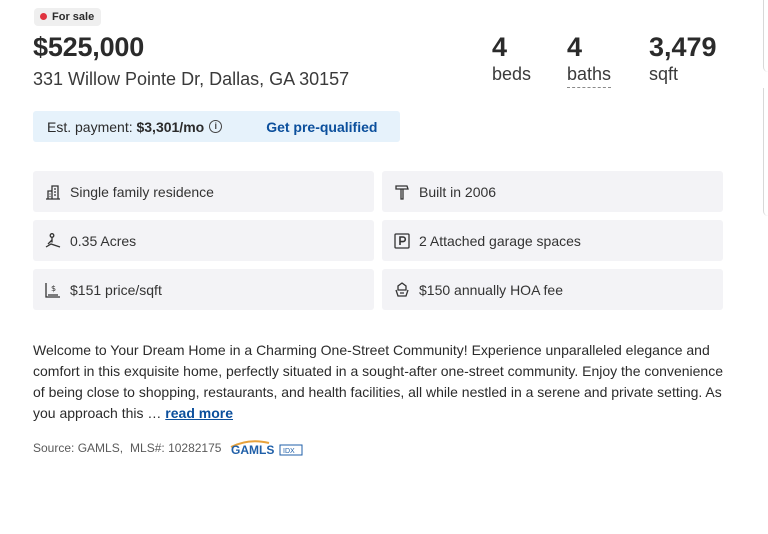 Image resolution: width=768 pixels, height=534 pixels. I want to click on listing-address: 331 Willow Pointe Dr, Dallas, GA 30157, so click(191, 78).